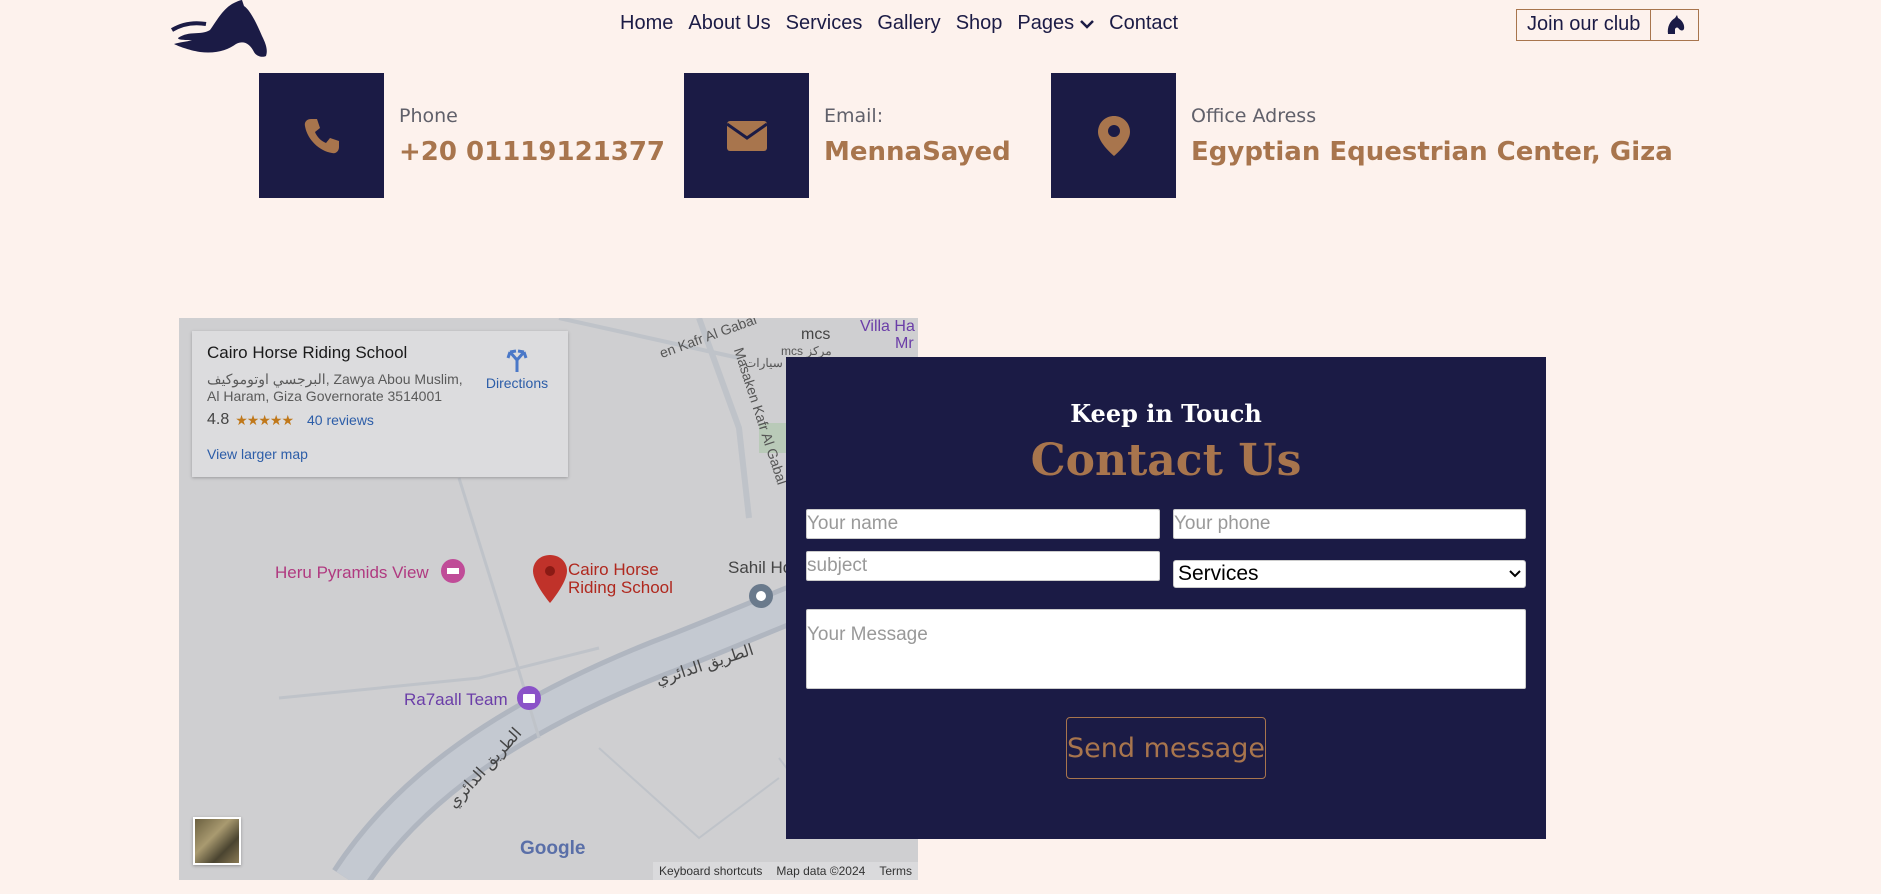 Image resolution: width=1881 pixels, height=894 pixels. What do you see at coordinates (517, 360) in the screenshot?
I see `directions-icon` at bounding box center [517, 360].